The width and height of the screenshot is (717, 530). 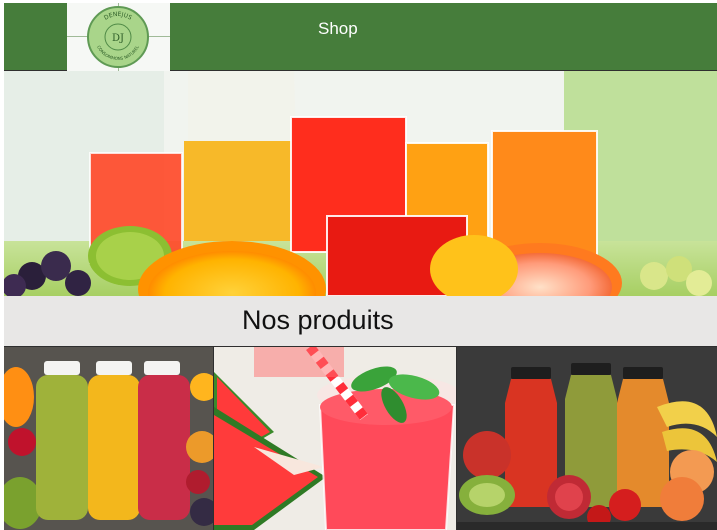 I want to click on products-section-title: Nos produits, so click(x=318, y=320).